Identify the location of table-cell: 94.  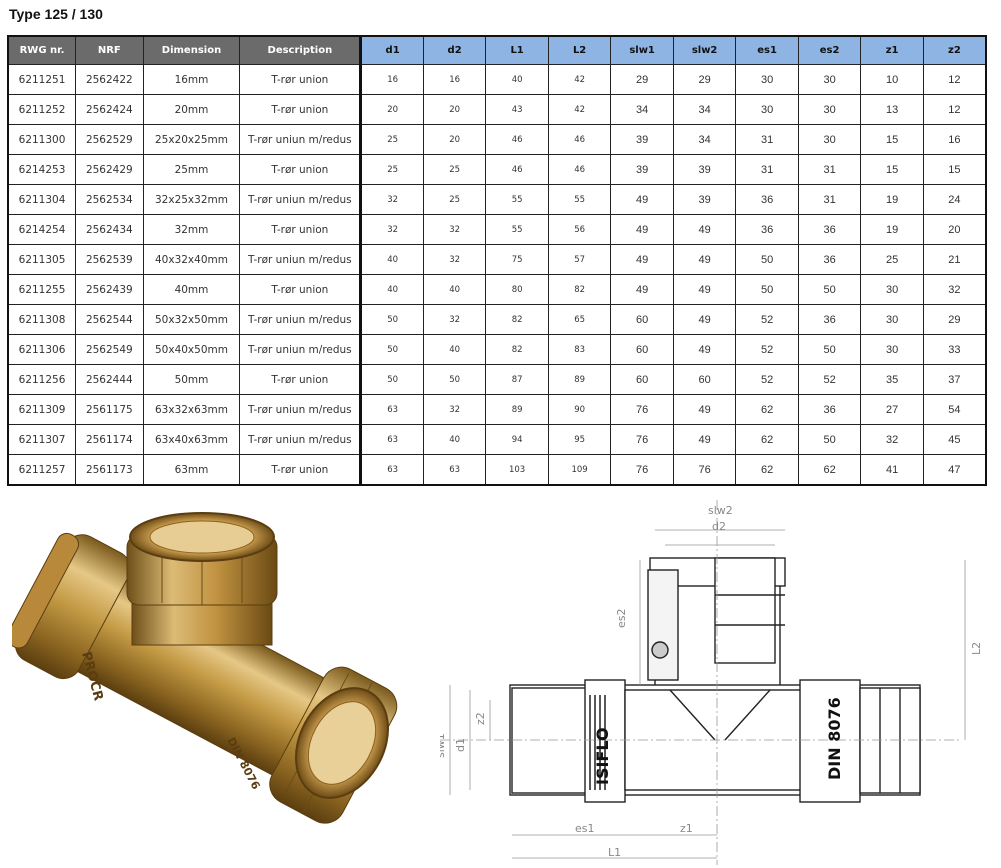
(517, 439).